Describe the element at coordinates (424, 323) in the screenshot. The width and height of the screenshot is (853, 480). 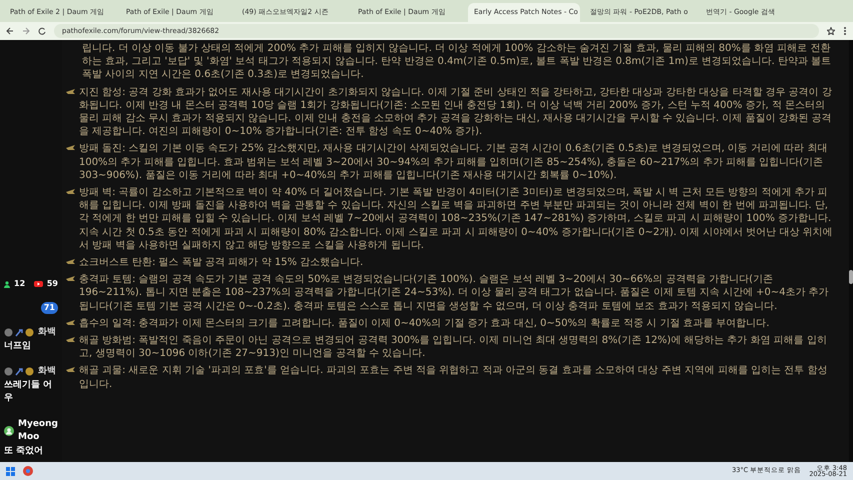
I see `list-item-text: 흡수의 일격: 충격파가 이제 몬스터의 크기를 고려합니다. 품질이 이제 0~40%의 기절 증가 효과 대신, 0~50%의 확률로 적중 시 기절 효과를 부여합니다.` at that location.